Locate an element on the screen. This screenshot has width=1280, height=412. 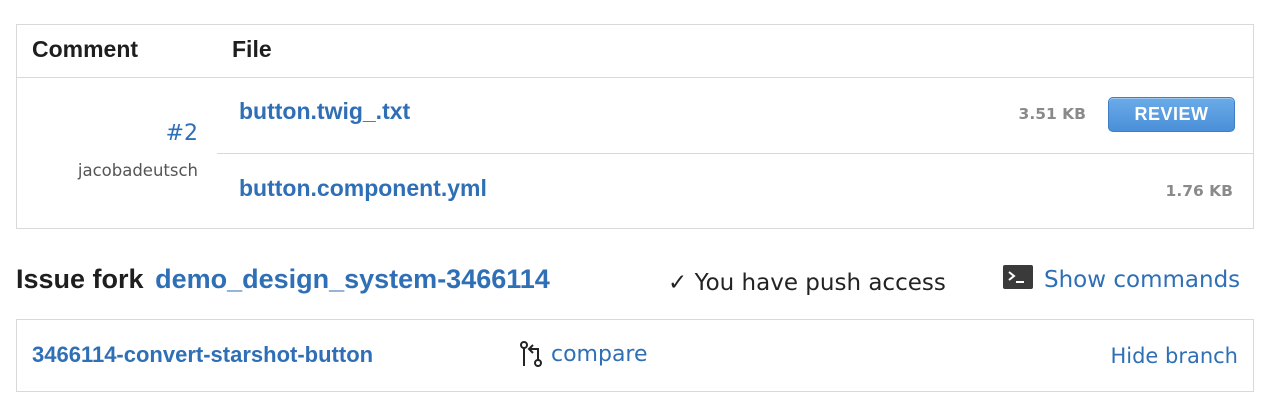
issue-fork-title: Issue fork demo_design_system-3466114 is located at coordinates (283, 279).